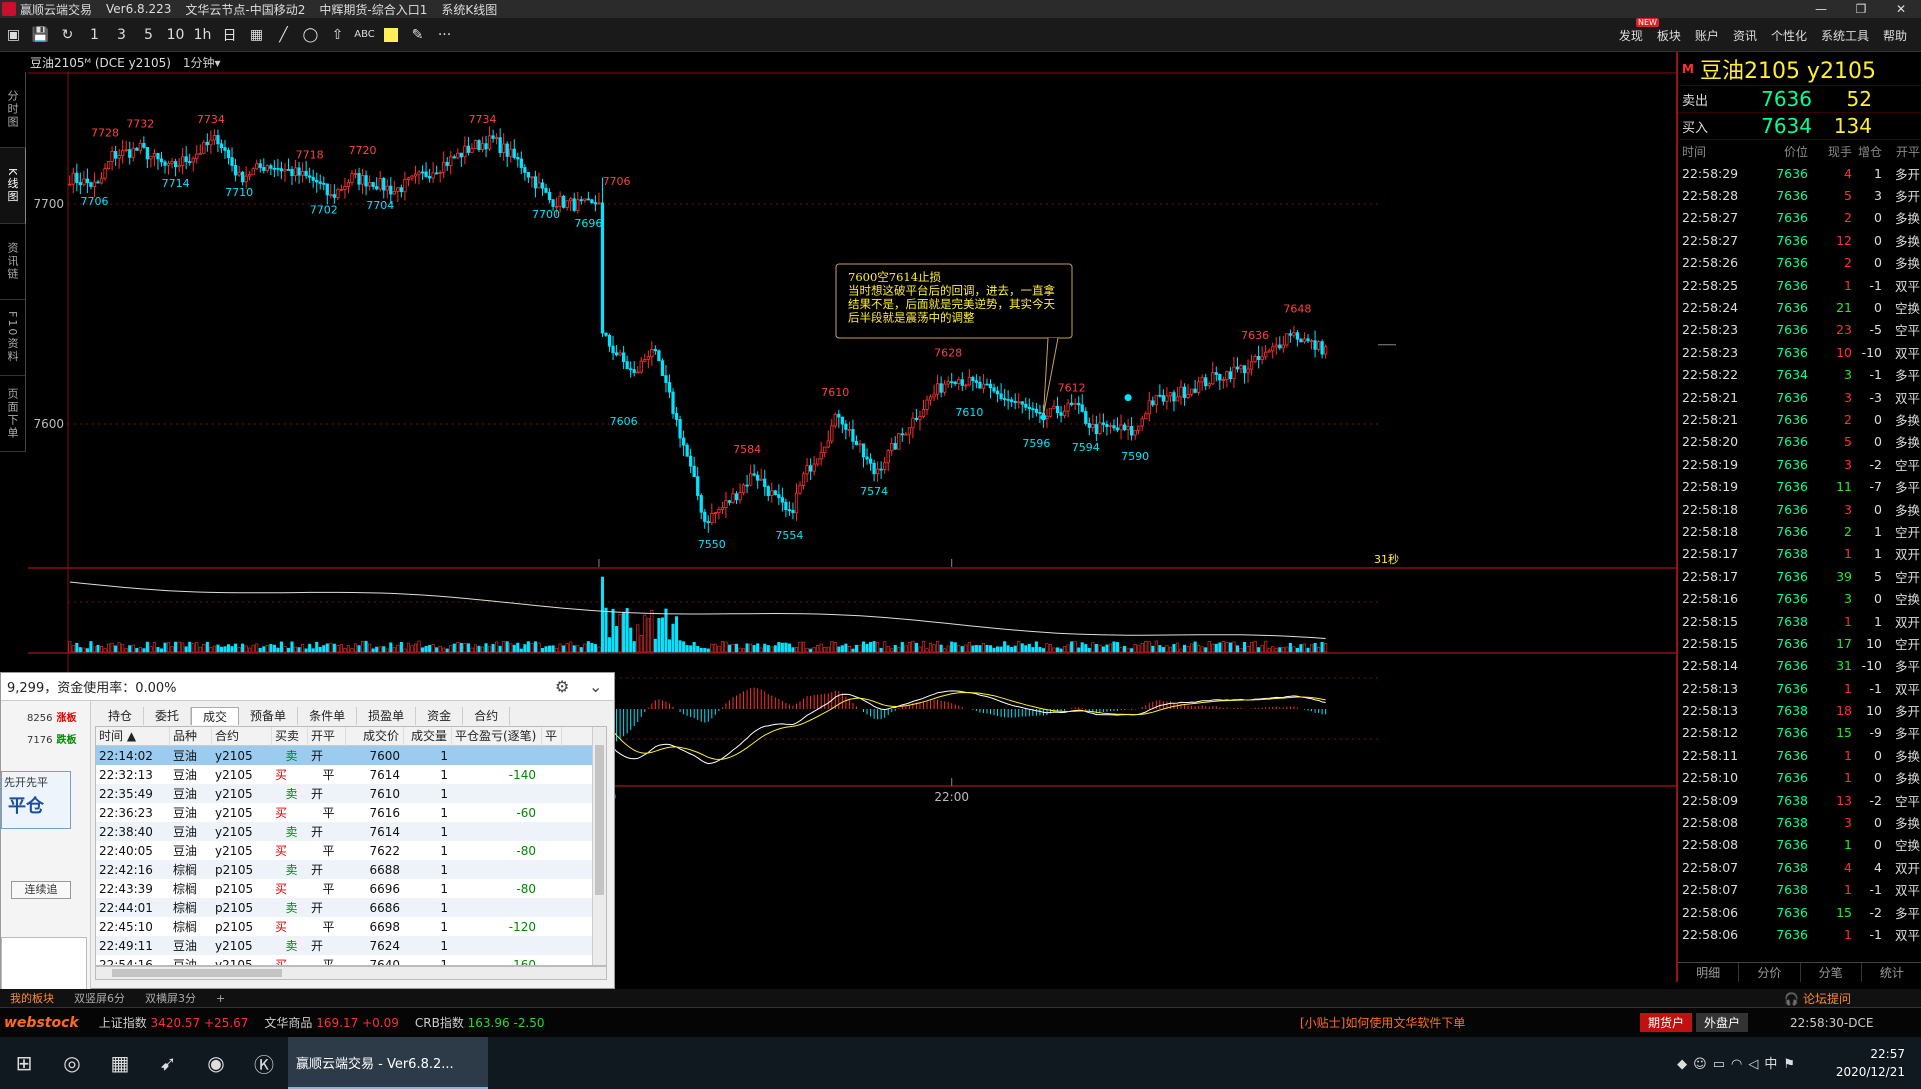  What do you see at coordinates (269, 716) in the screenshot?
I see `trade-tab: 预备单` at bounding box center [269, 716].